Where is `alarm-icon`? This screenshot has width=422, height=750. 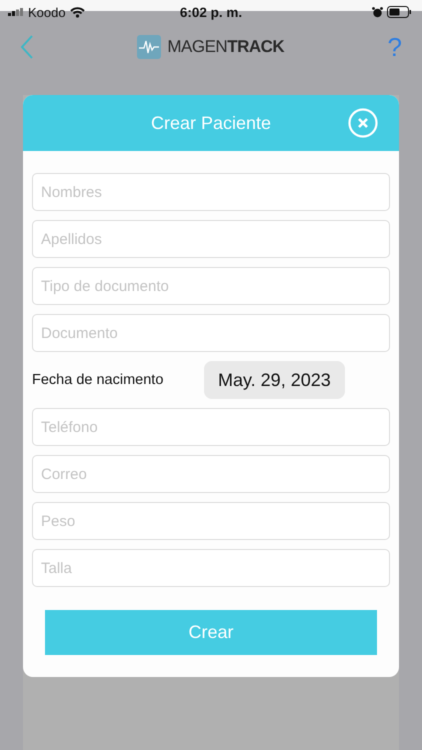
alarm-icon is located at coordinates (377, 12).